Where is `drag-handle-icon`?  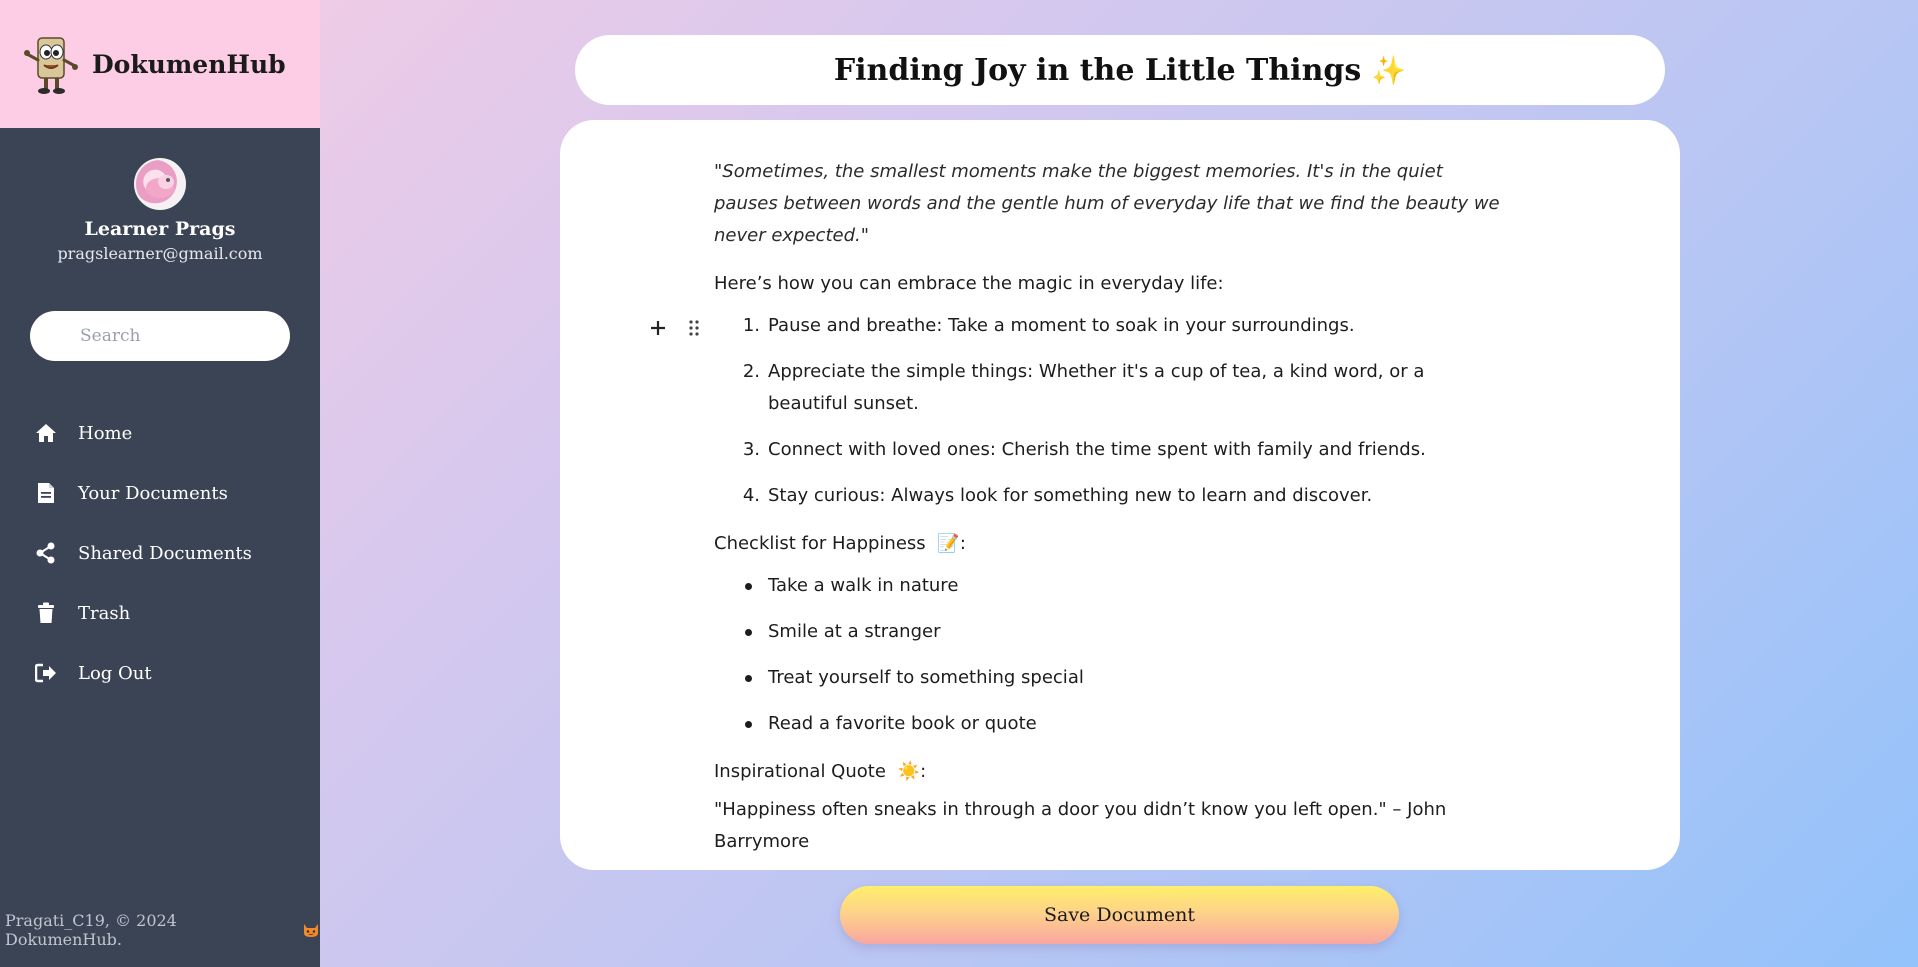
drag-handle-icon is located at coordinates (694, 328).